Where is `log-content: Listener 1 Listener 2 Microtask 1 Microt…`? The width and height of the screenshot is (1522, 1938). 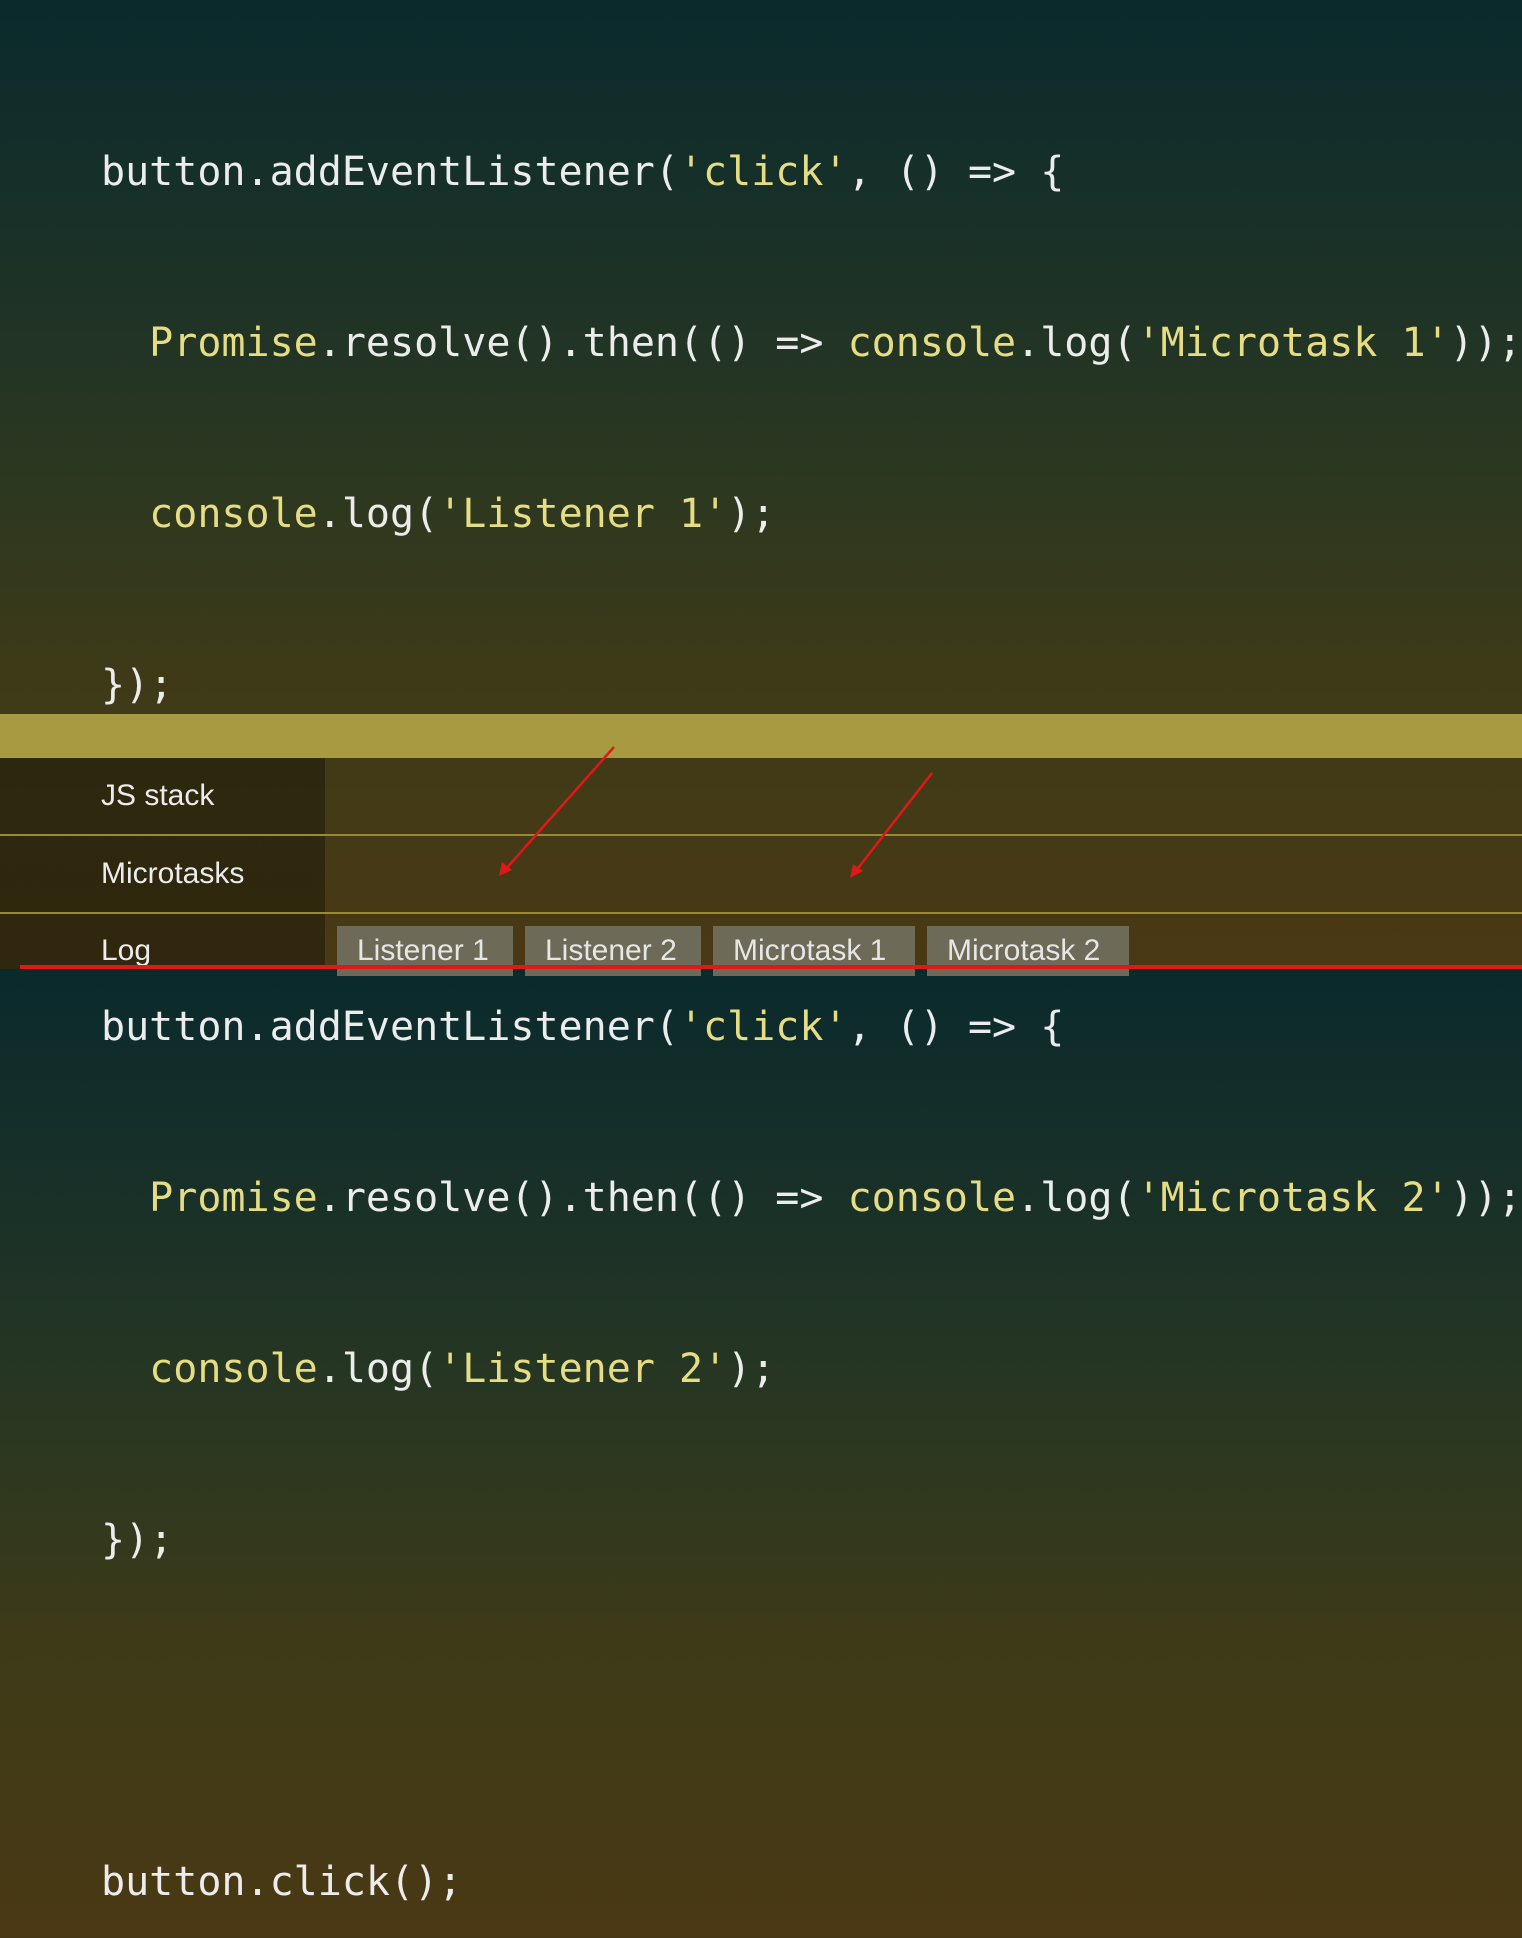 log-content: Listener 1 Listener 2 Microtask 1 Microt… is located at coordinates (923, 945).